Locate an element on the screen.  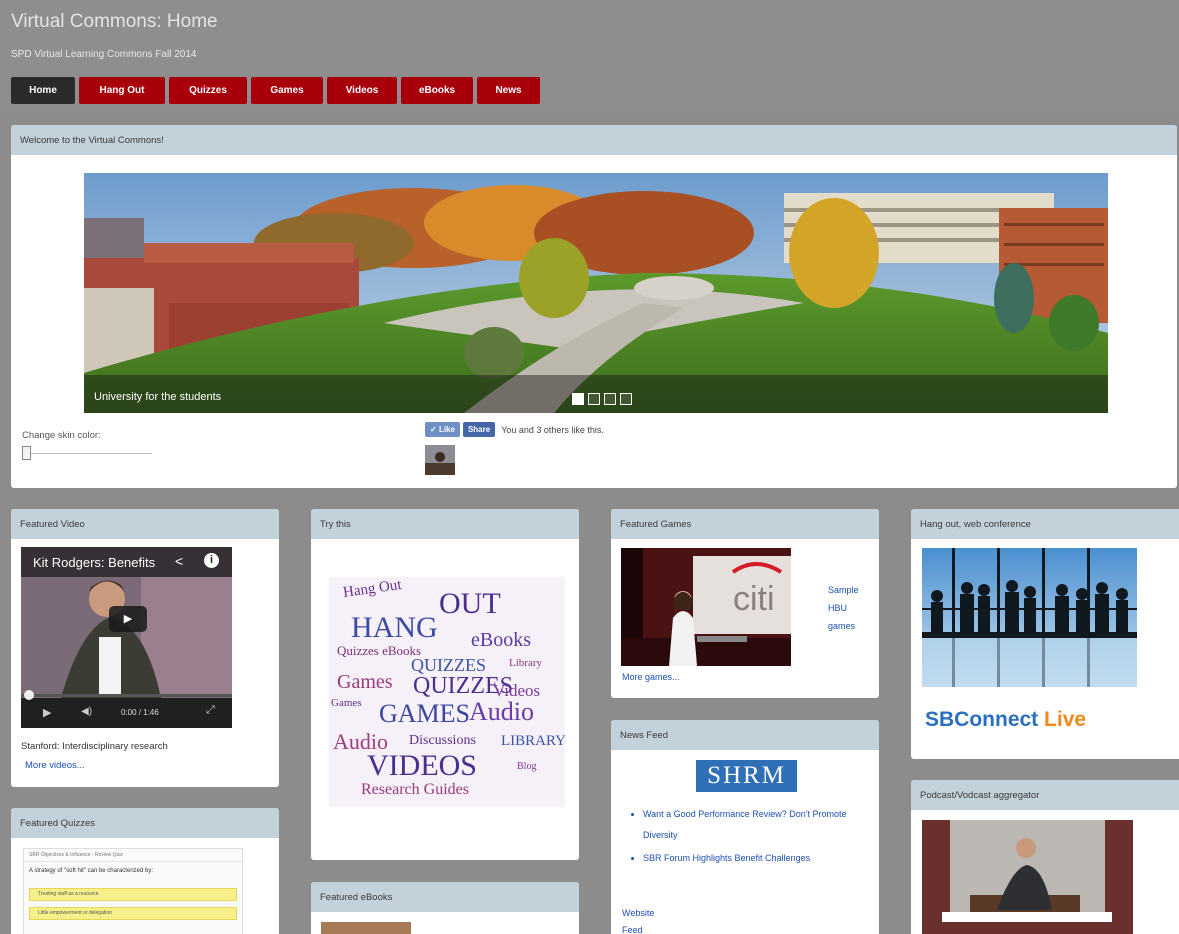
fullscreen-icon: ⤢ is located at coordinates (210, 710).